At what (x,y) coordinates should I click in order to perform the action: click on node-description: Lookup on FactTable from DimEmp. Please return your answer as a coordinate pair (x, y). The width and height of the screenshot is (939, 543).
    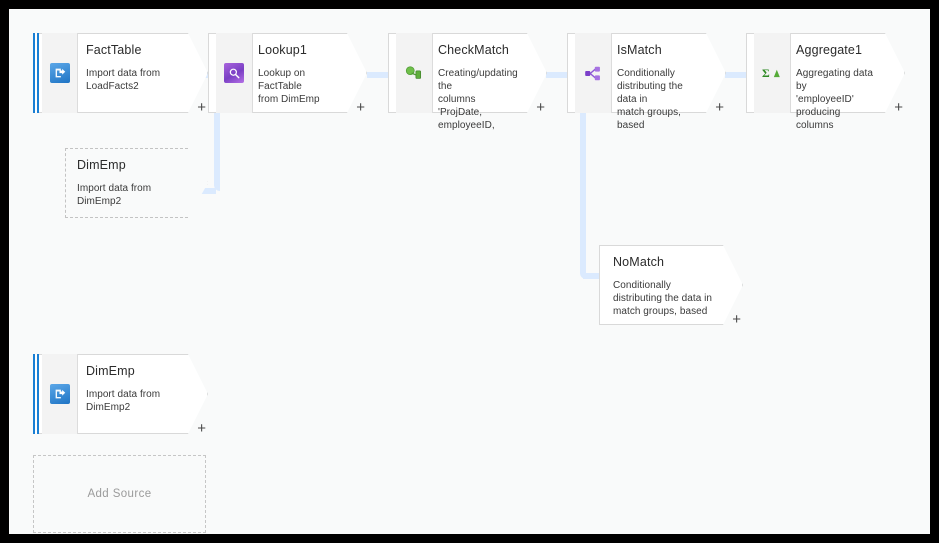
    Looking at the image, I should click on (289, 86).